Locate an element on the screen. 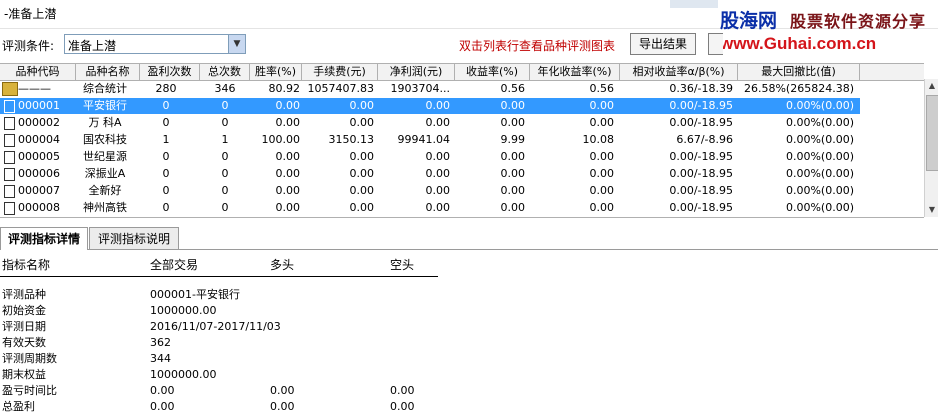 The image size is (938, 415). column-header: 胜率(%) is located at coordinates (276, 72).